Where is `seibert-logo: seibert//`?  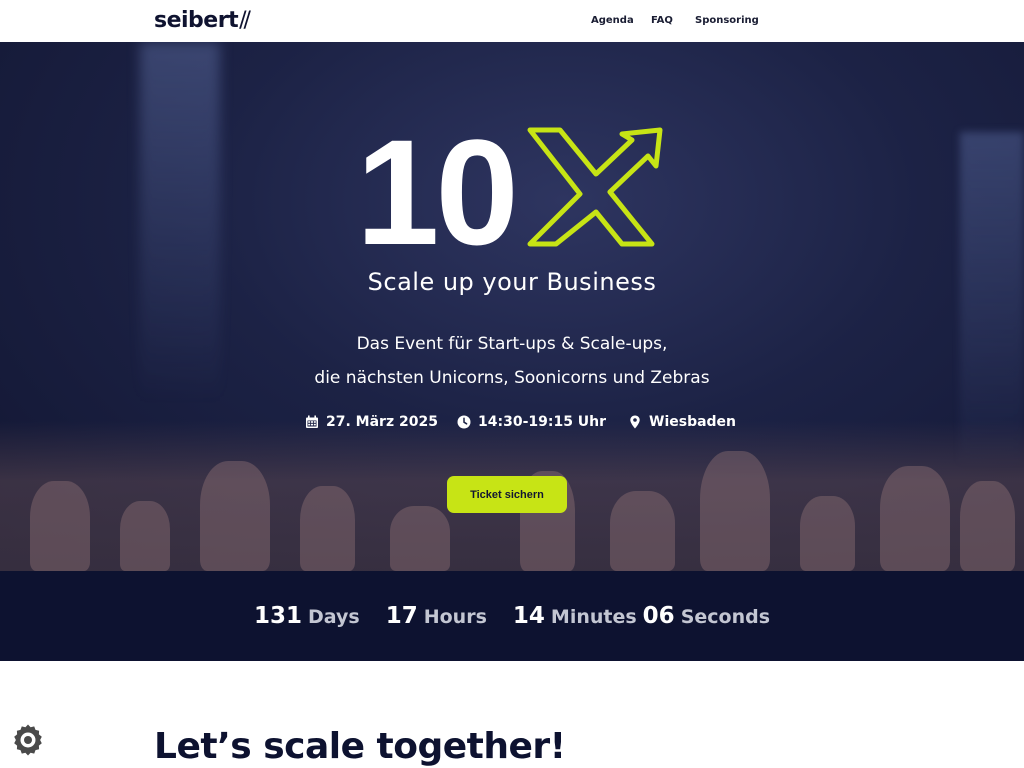 seibert-logo: seibert// is located at coordinates (202, 20).